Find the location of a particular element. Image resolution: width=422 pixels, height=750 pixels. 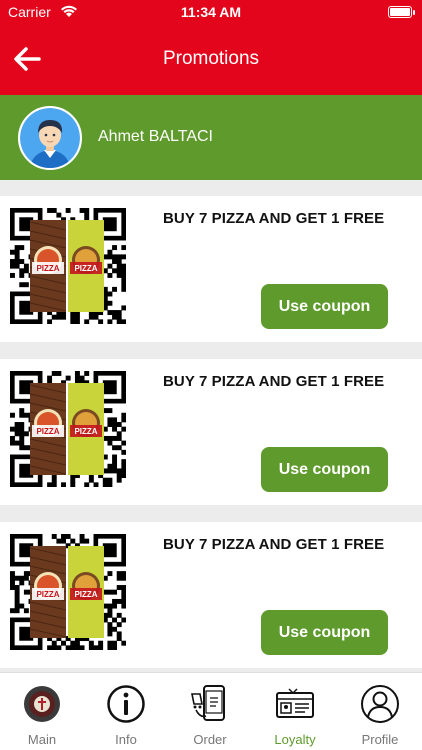

tab-label: Order is located at coordinates (210, 739).